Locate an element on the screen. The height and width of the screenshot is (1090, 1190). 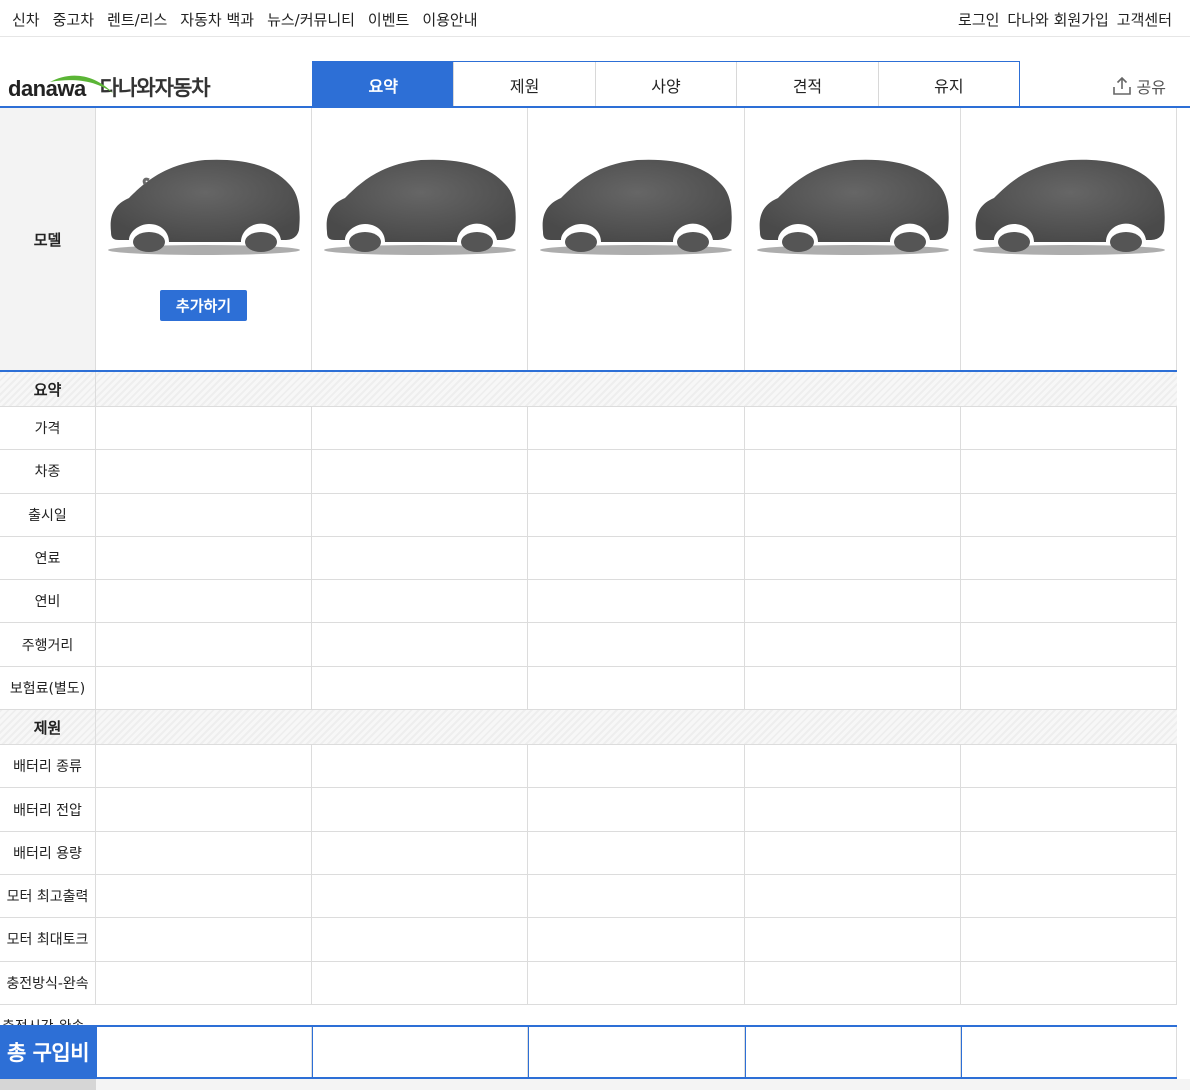
tab-options: 사양 is located at coordinates (665, 84).